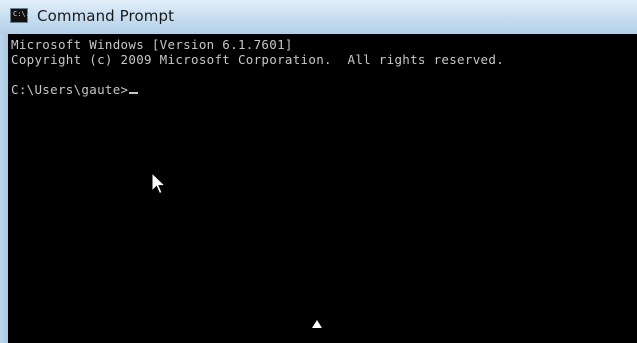  What do you see at coordinates (20, 15) in the screenshot?
I see `cmd-icon: C:\.` at bounding box center [20, 15].